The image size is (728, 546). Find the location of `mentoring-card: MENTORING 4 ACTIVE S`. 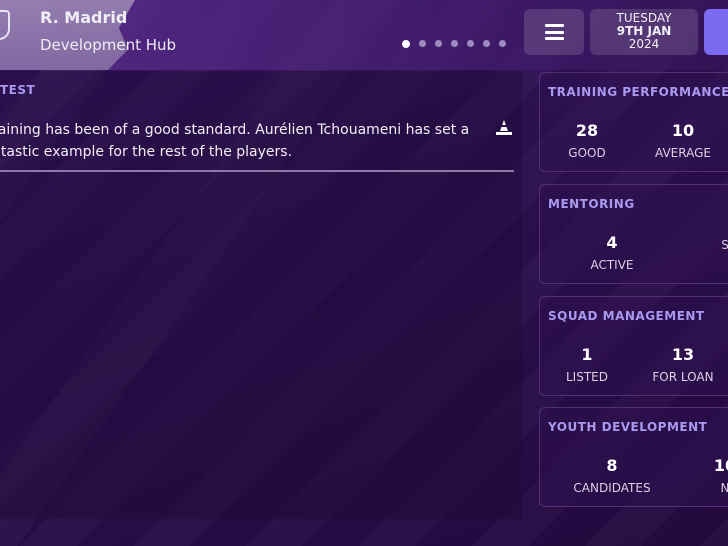

mentoring-card: MENTORING 4 ACTIVE S is located at coordinates (633, 234).